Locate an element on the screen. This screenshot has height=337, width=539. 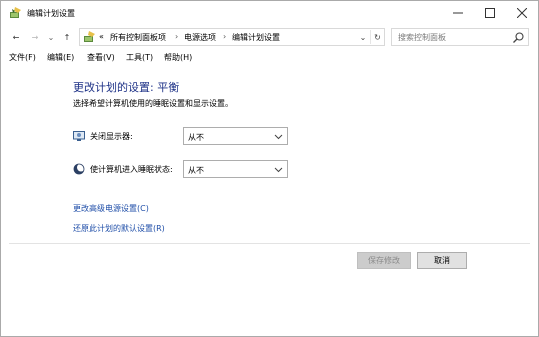
display-off-value: 从不 is located at coordinates (196, 137).